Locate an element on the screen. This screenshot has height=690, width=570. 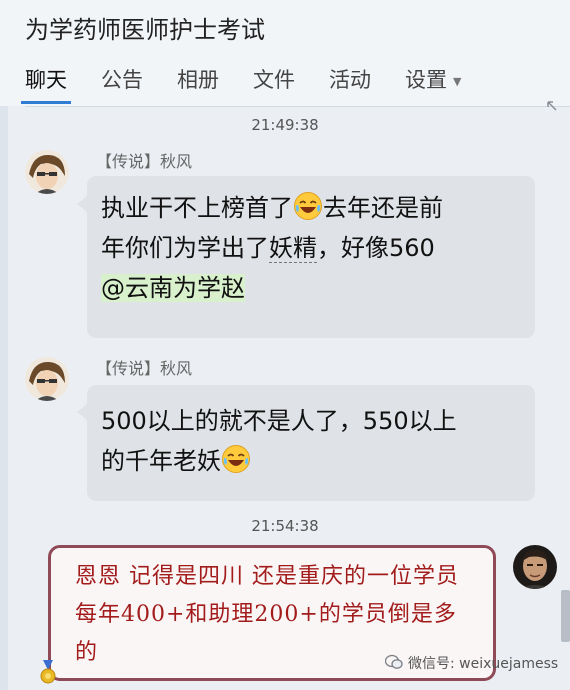
watermark-text: 微信号: weixuejamess is located at coordinates (483, 664).